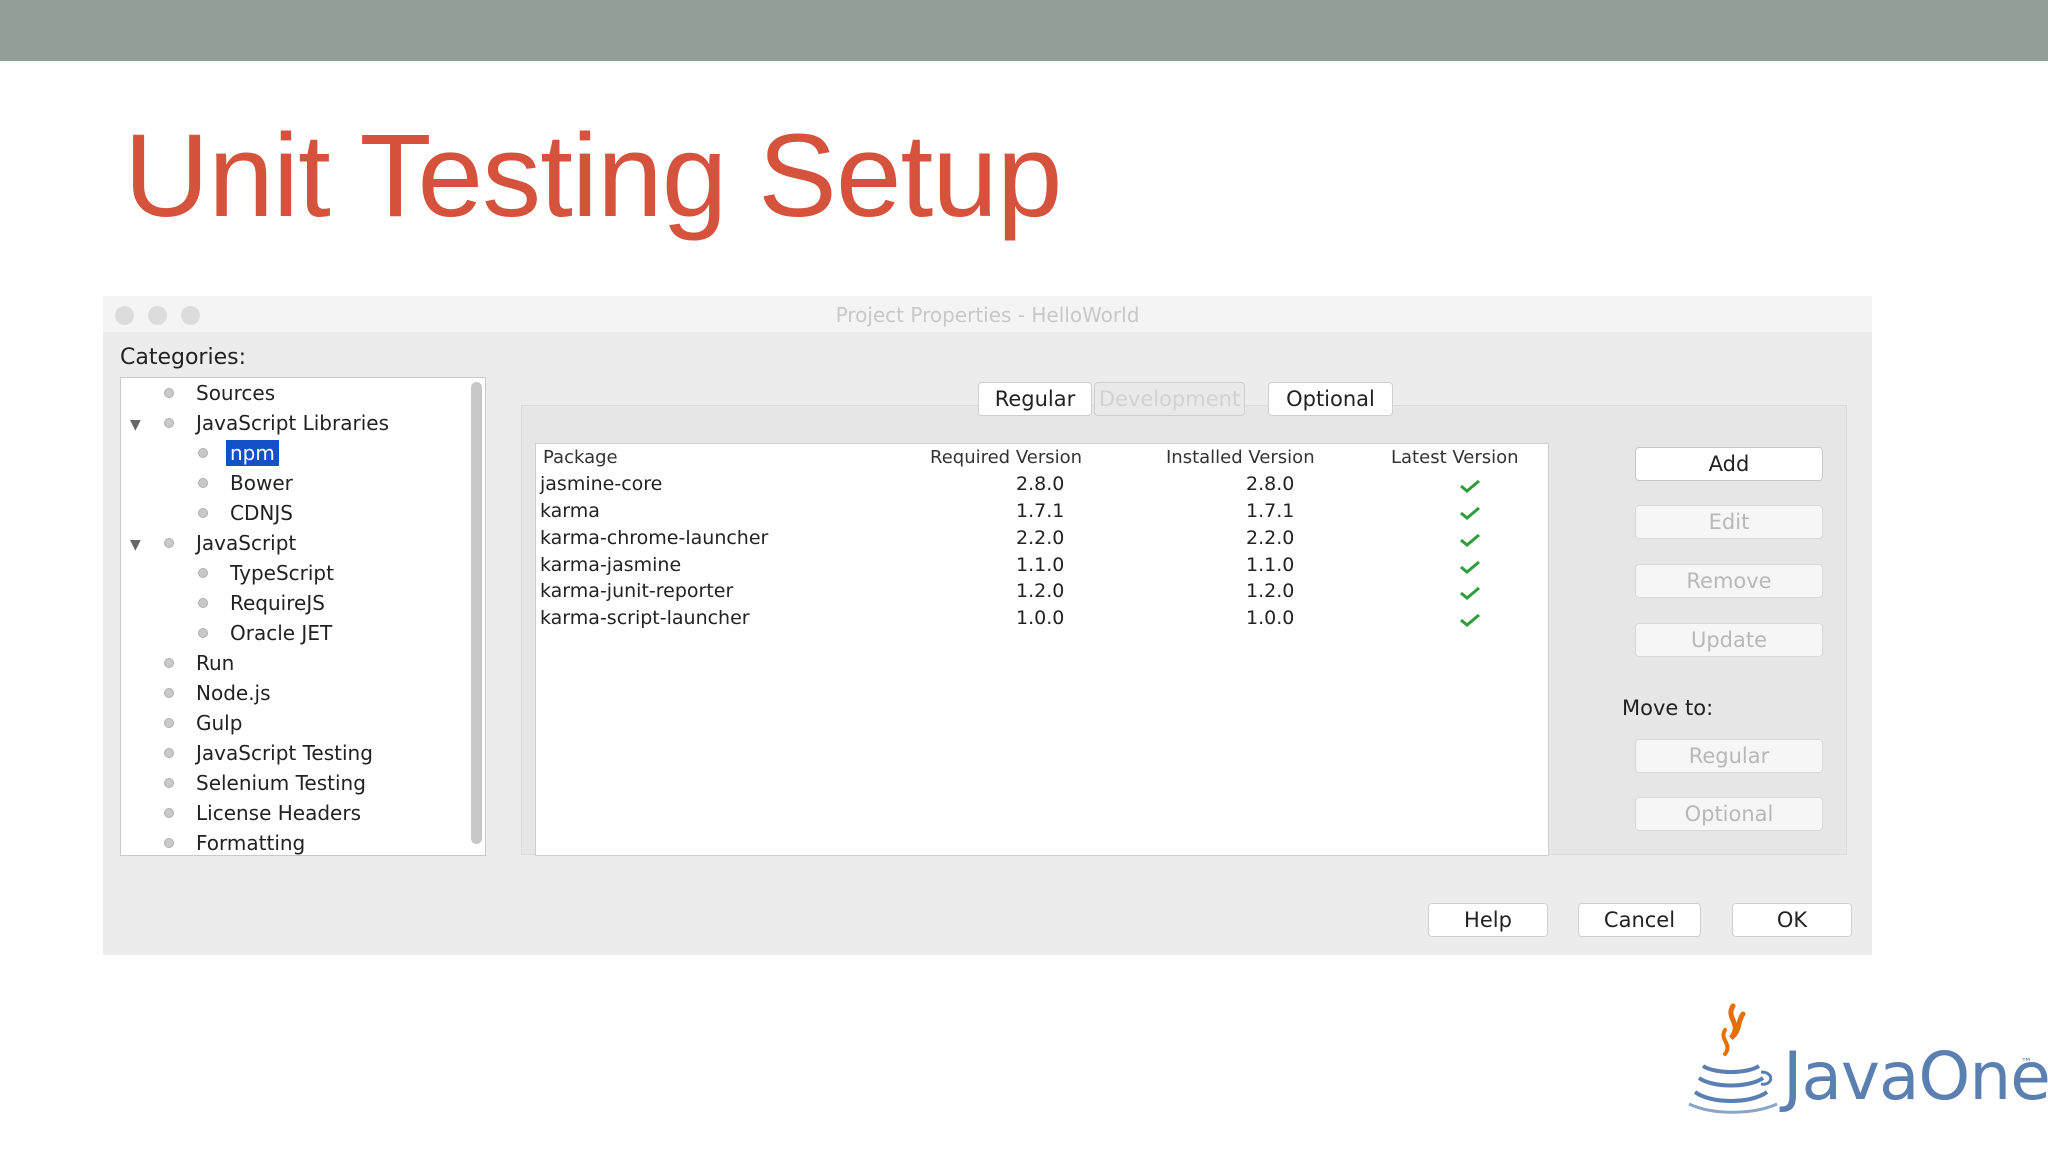 The height and width of the screenshot is (1152, 2048). Describe the element at coordinates (1040, 484) in the screenshot. I see `table-row-required: 2.8.0` at that location.